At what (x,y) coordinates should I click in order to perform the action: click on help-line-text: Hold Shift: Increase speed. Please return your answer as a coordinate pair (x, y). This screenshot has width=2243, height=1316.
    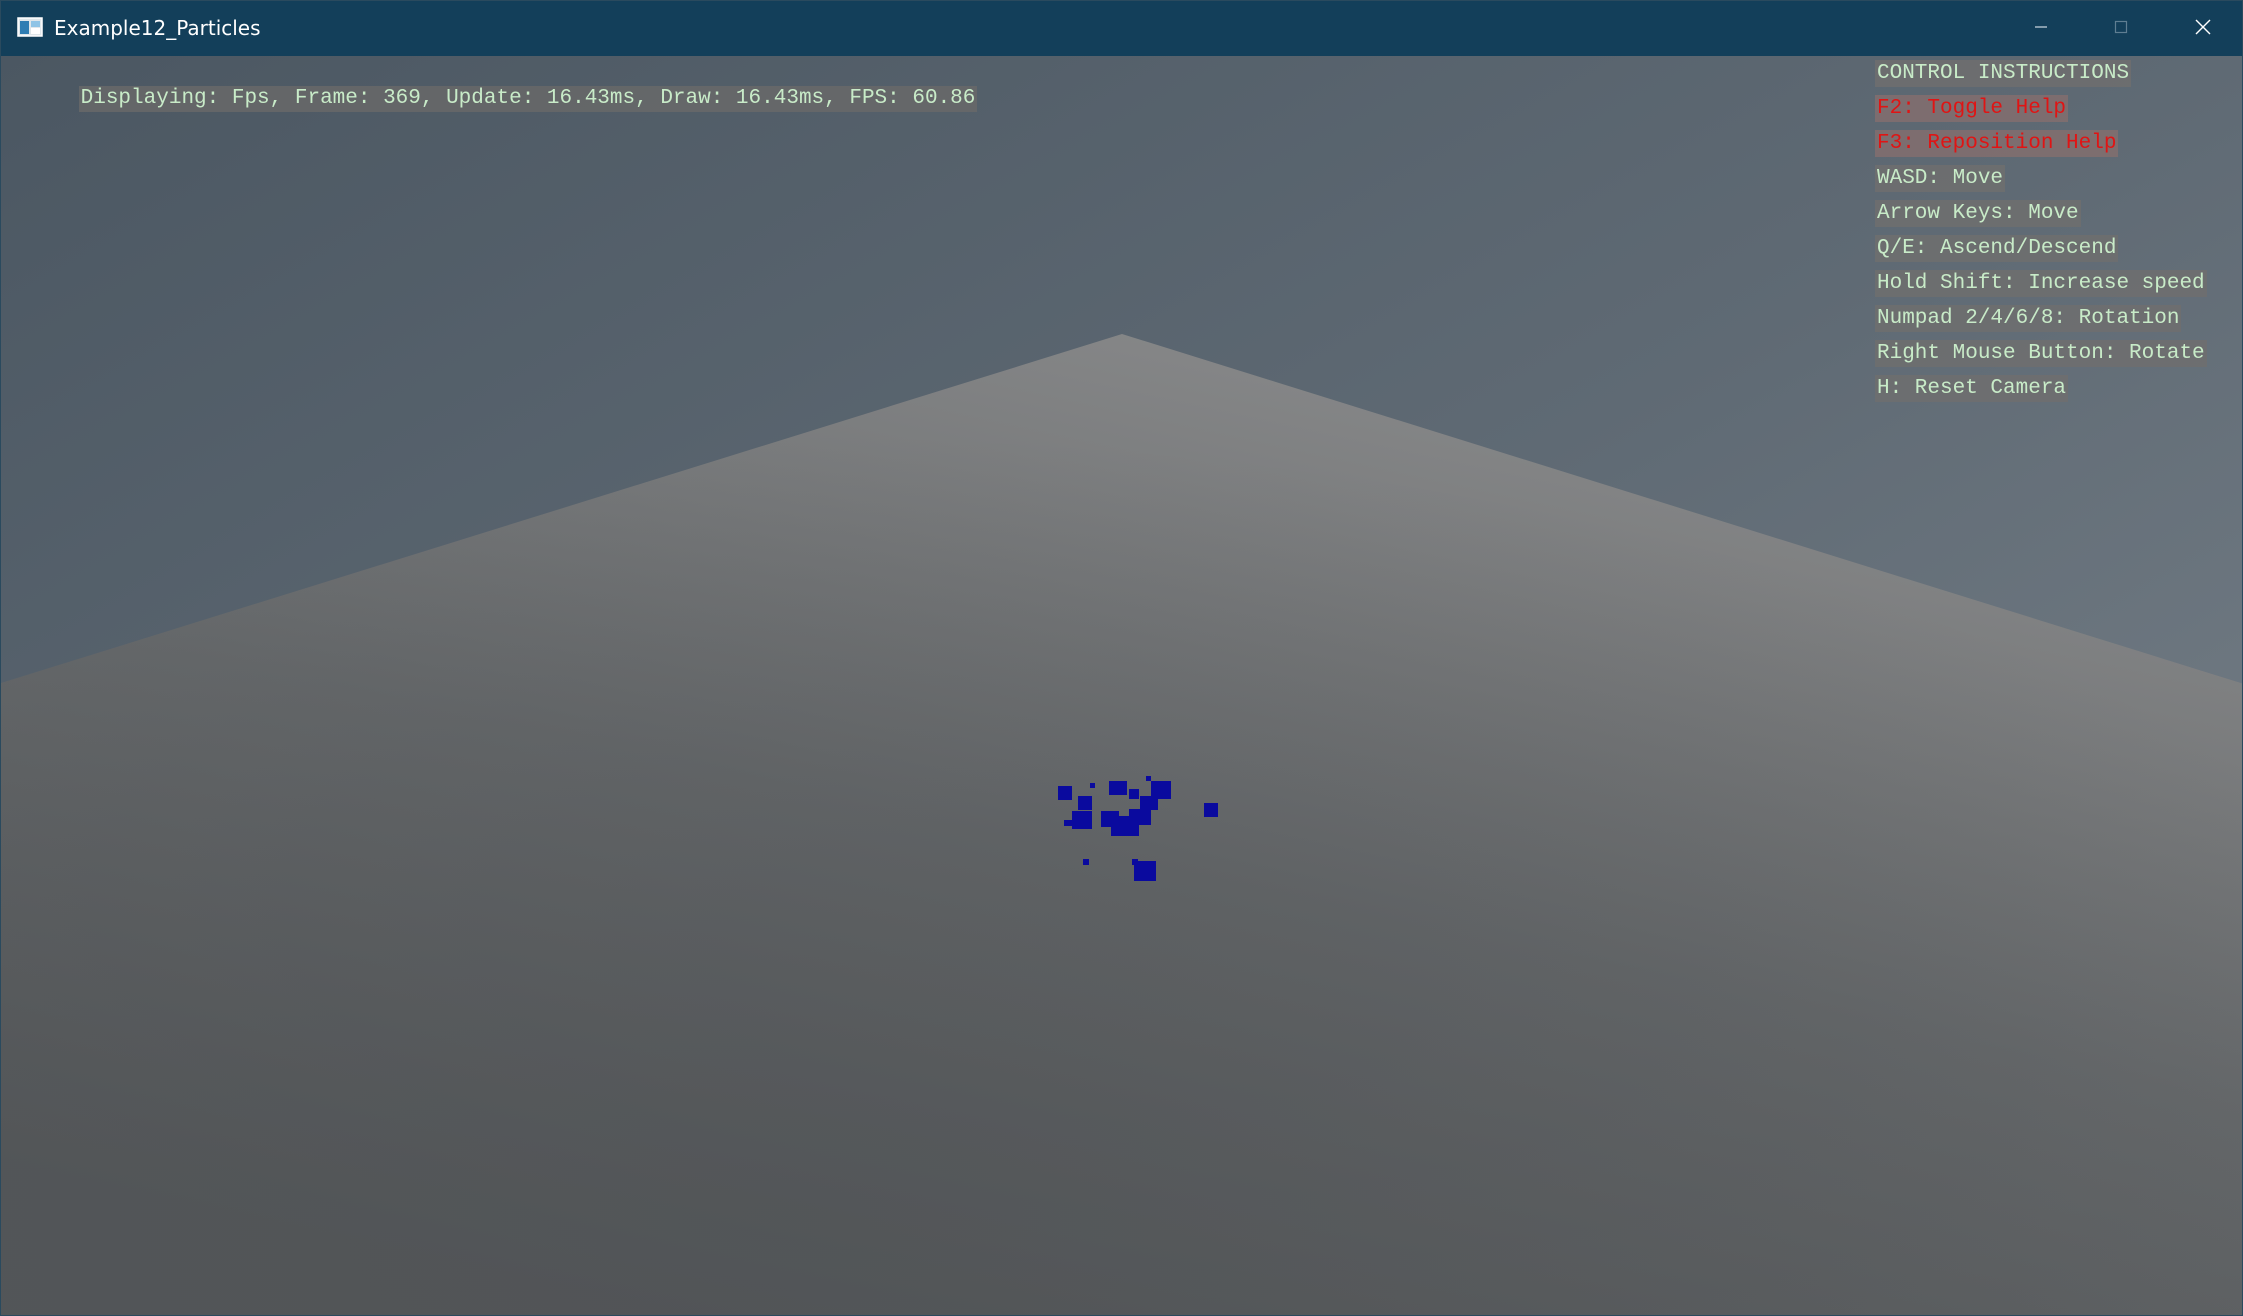
    Looking at the image, I should click on (2041, 283).